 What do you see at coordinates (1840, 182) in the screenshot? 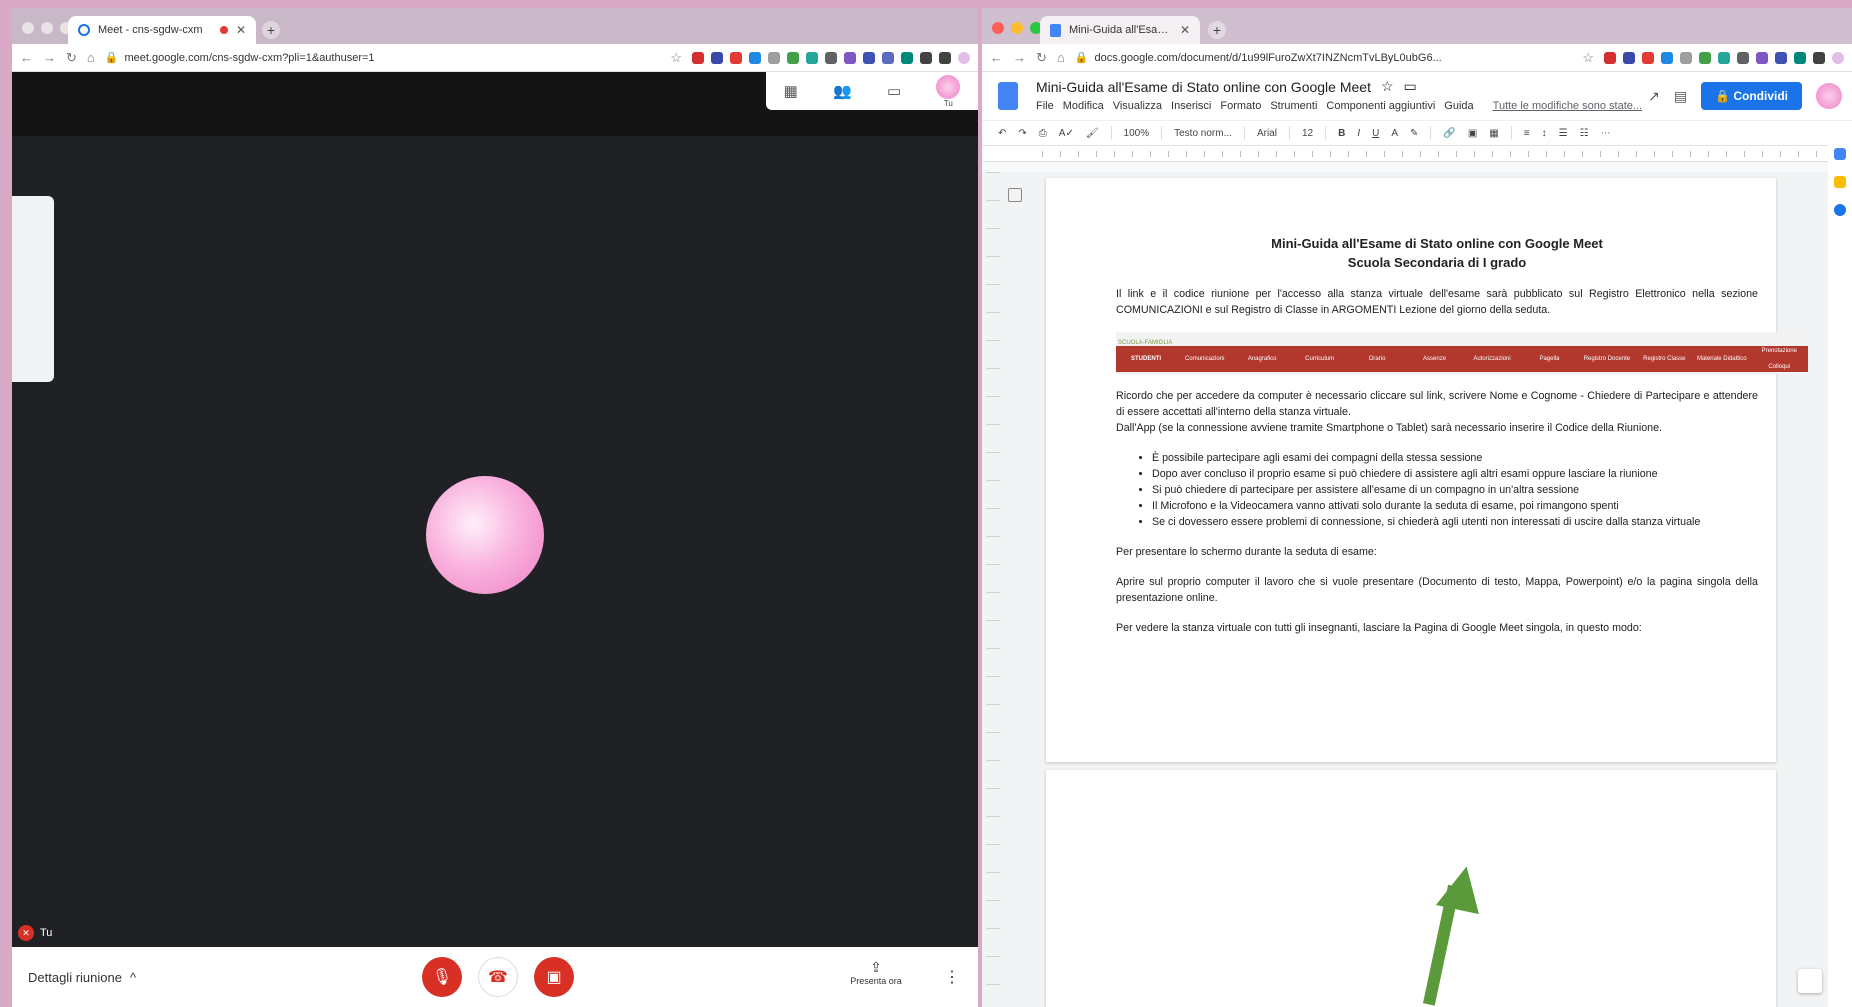
I see `keep-icon` at bounding box center [1840, 182].